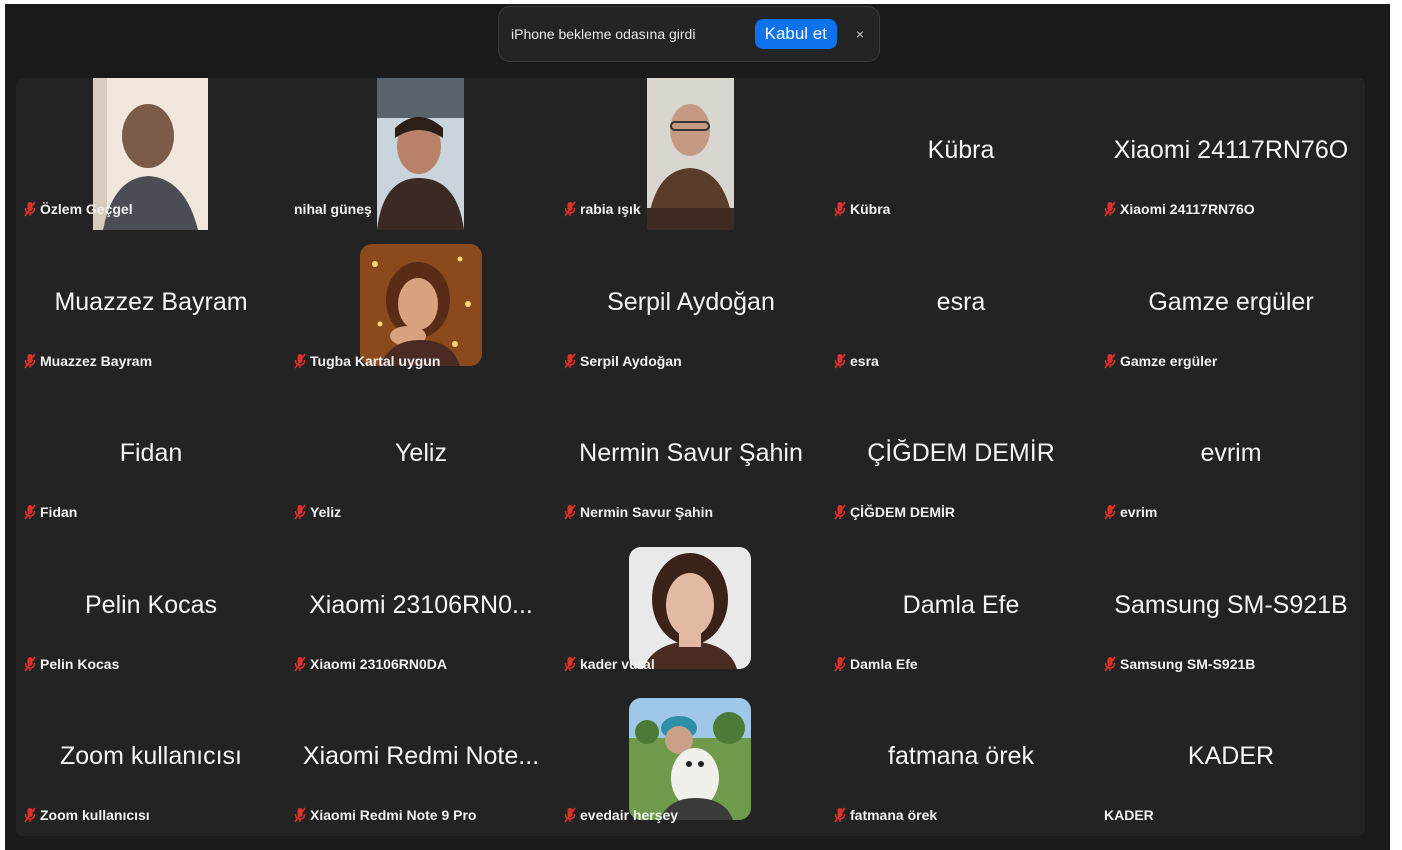  What do you see at coordinates (375, 361) in the screenshot?
I see `participant-label-text: Tugba Kartal uygun` at bounding box center [375, 361].